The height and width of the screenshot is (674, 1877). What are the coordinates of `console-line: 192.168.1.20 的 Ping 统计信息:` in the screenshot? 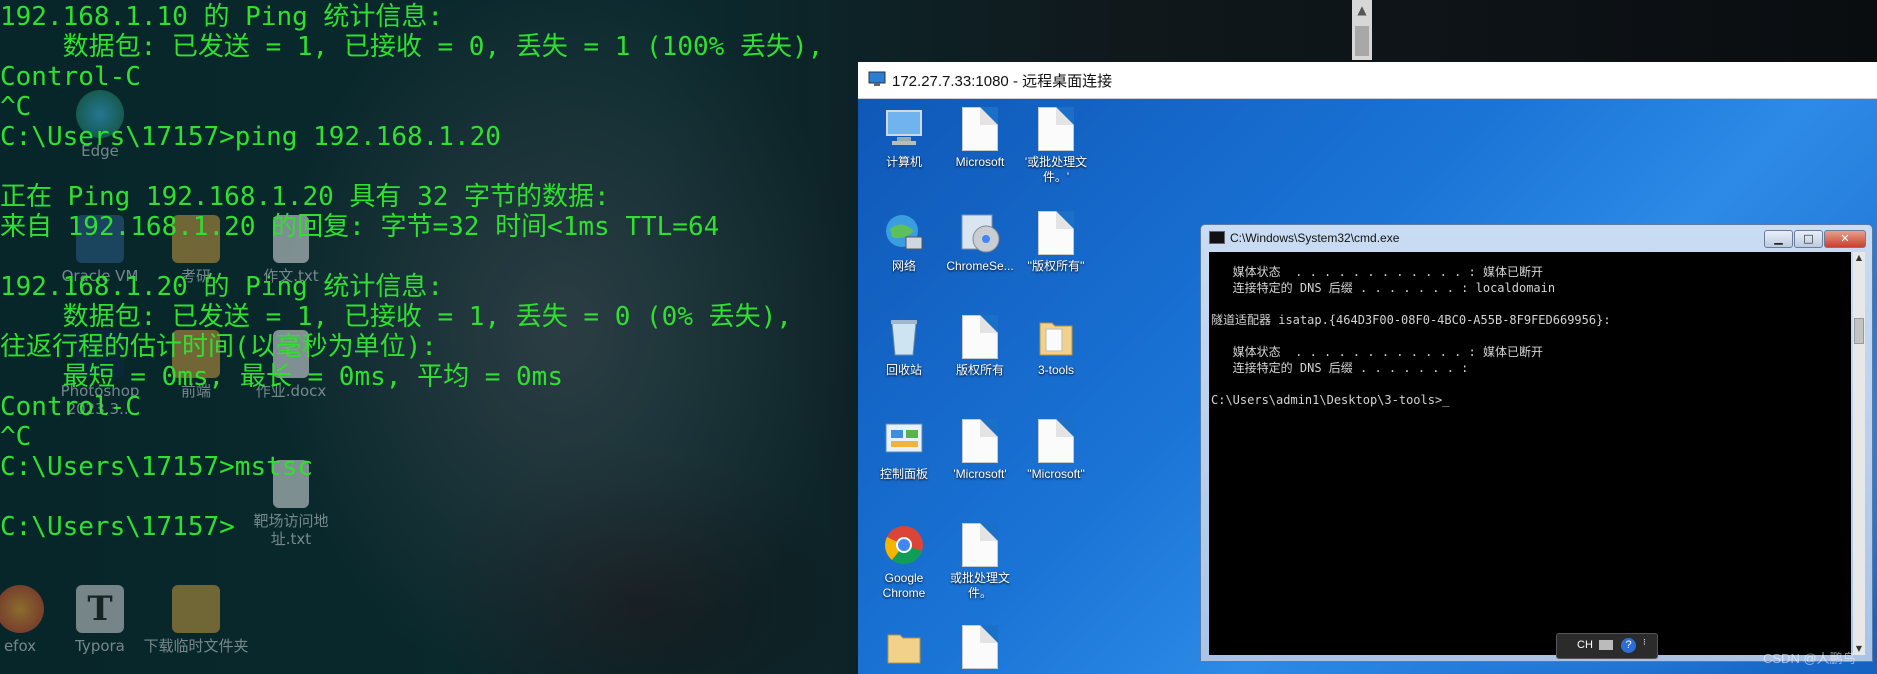 It's located at (222, 287).